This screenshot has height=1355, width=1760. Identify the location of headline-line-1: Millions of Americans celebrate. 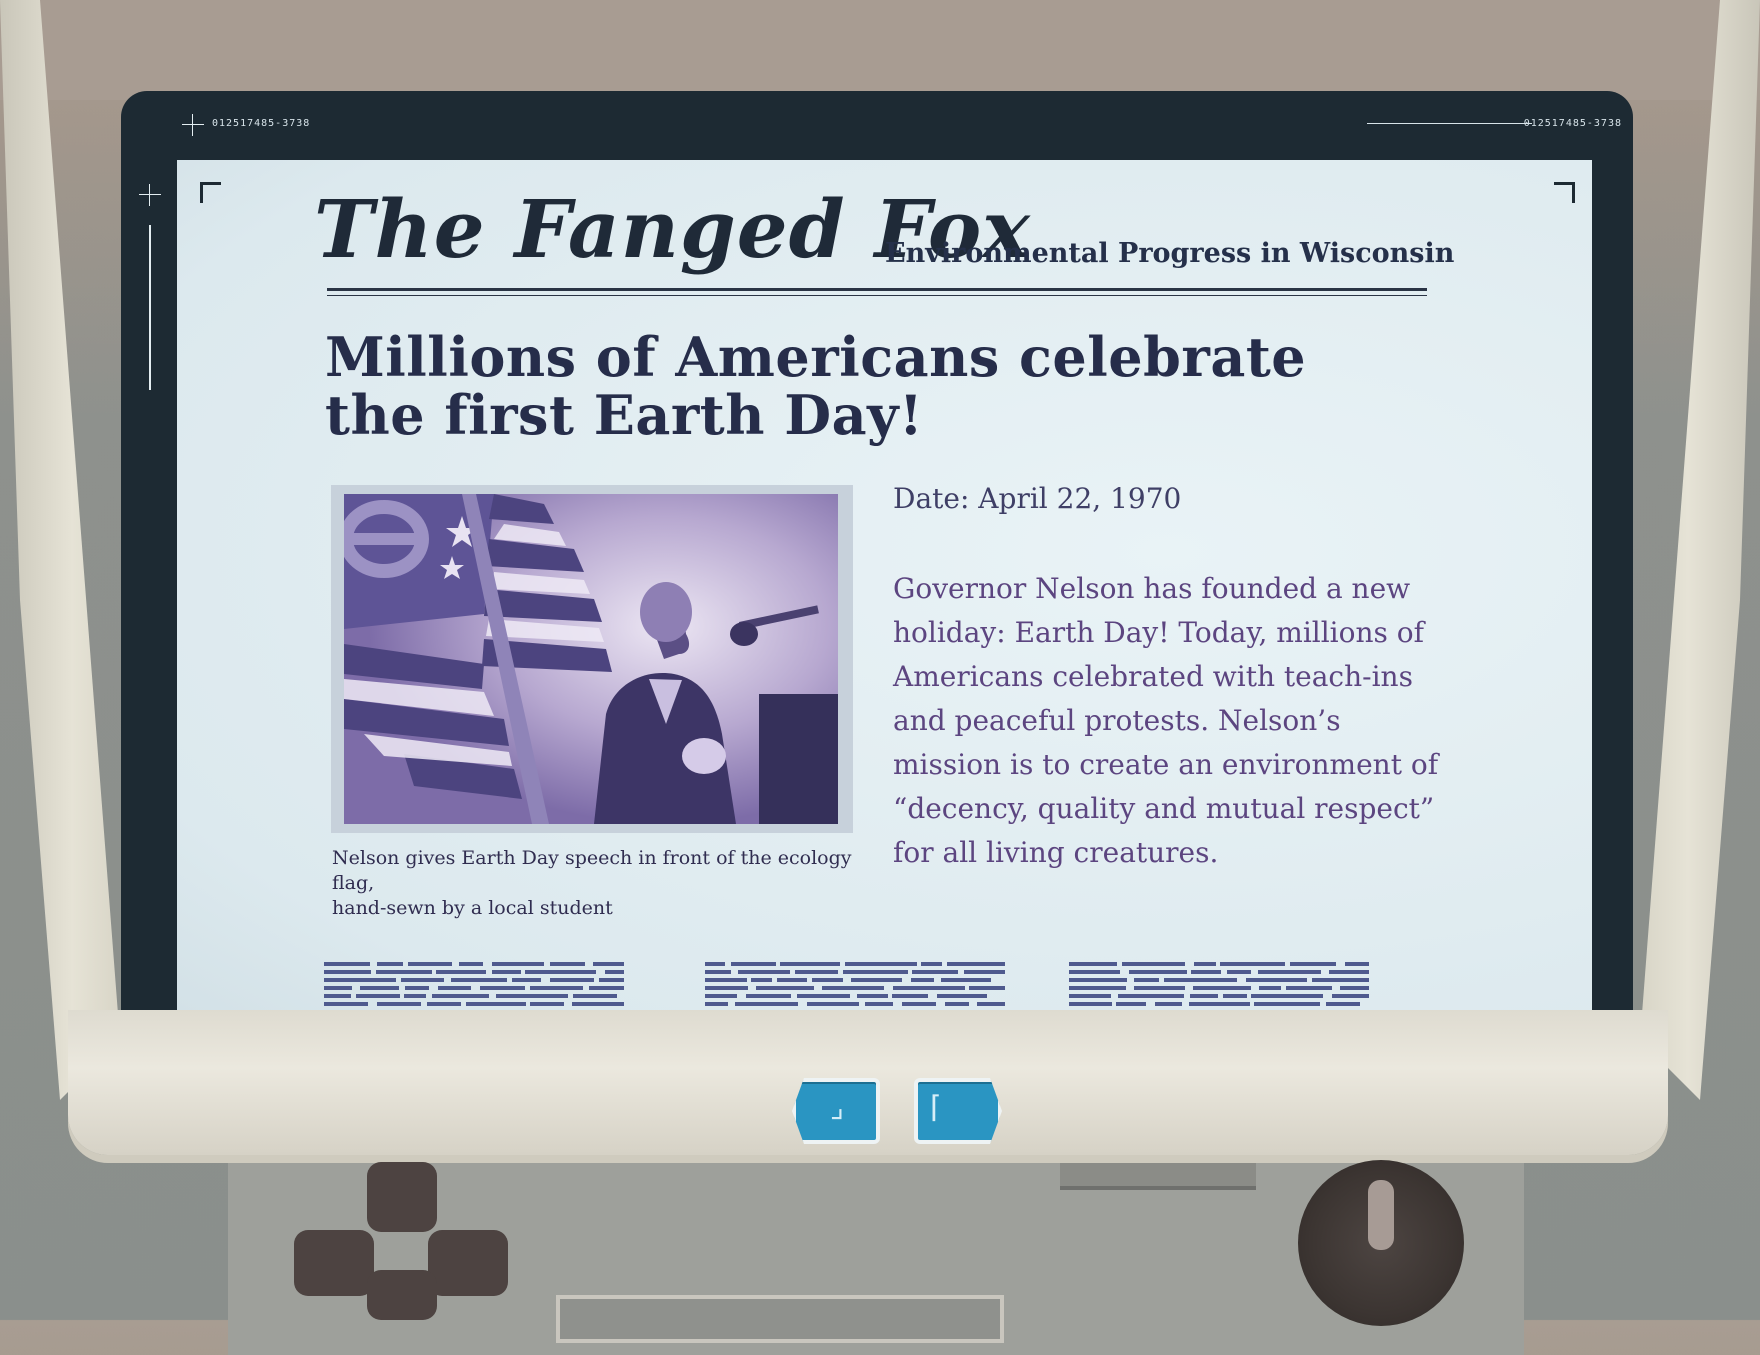
(816, 357).